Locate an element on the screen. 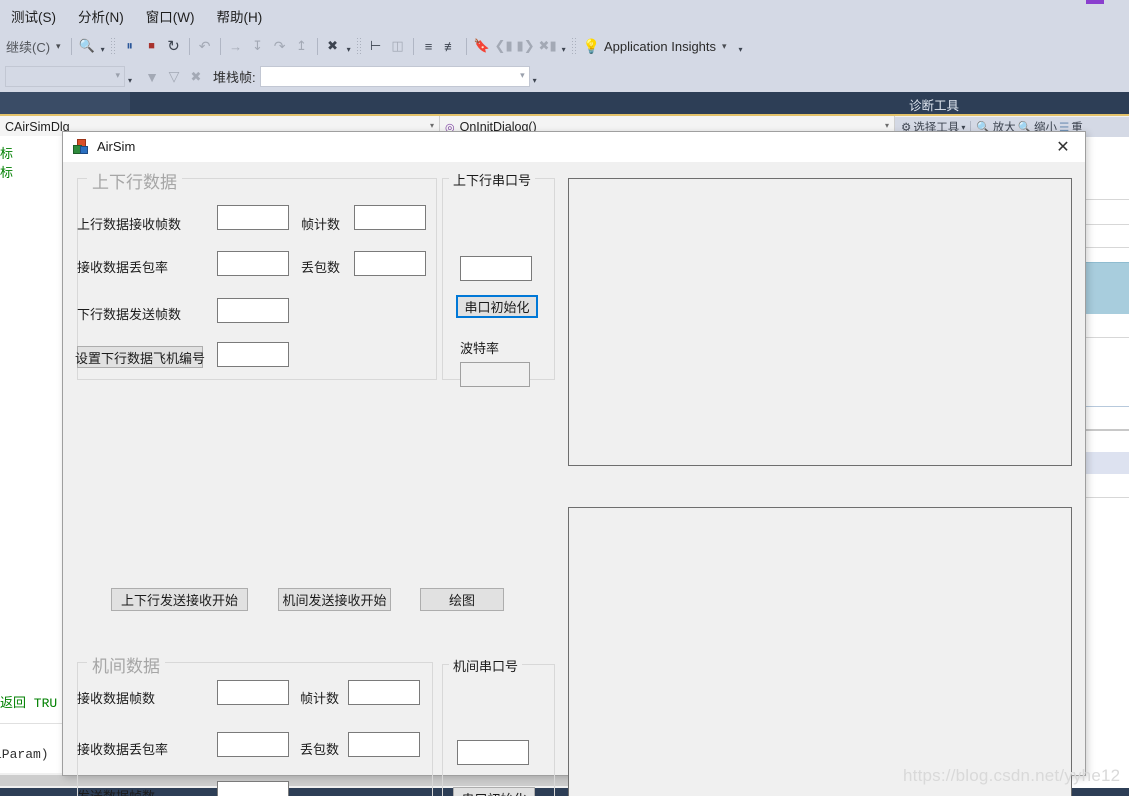  toolbar-overflow-icon: ▾ is located at coordinates (741, 46).